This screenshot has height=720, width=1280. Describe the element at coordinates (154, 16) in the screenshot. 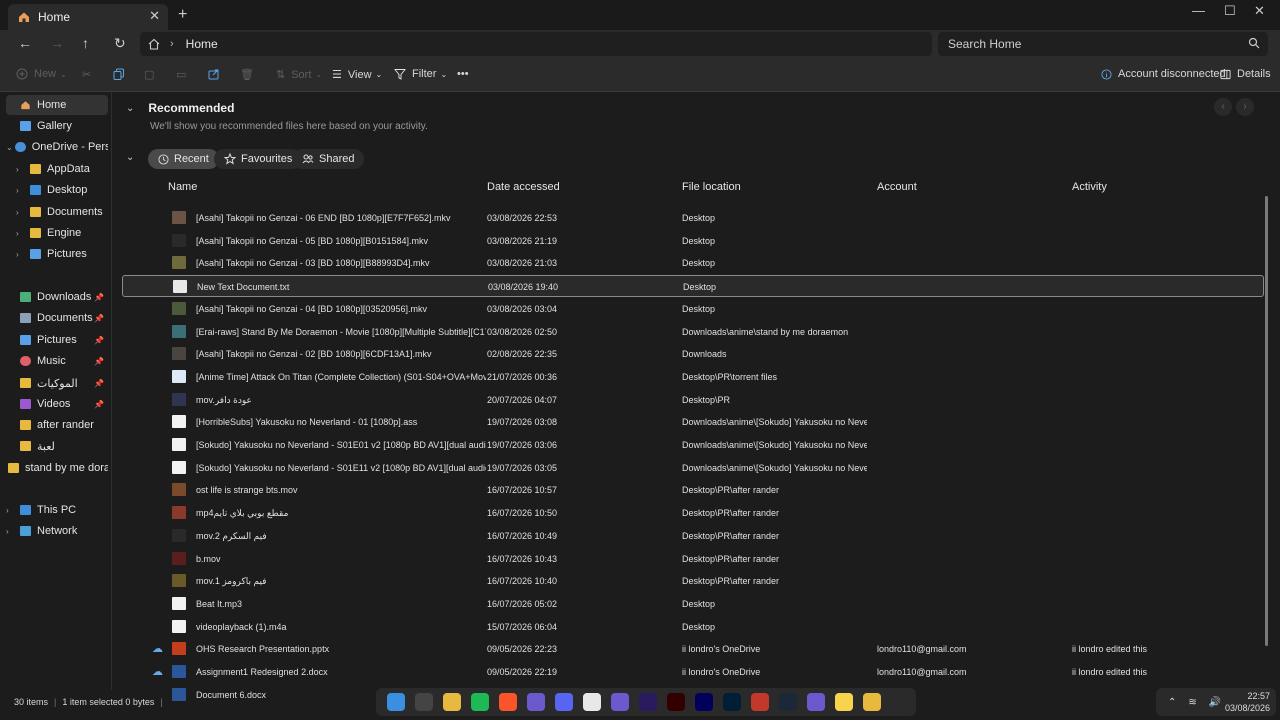

I see `tab-close-button: ✕` at that location.